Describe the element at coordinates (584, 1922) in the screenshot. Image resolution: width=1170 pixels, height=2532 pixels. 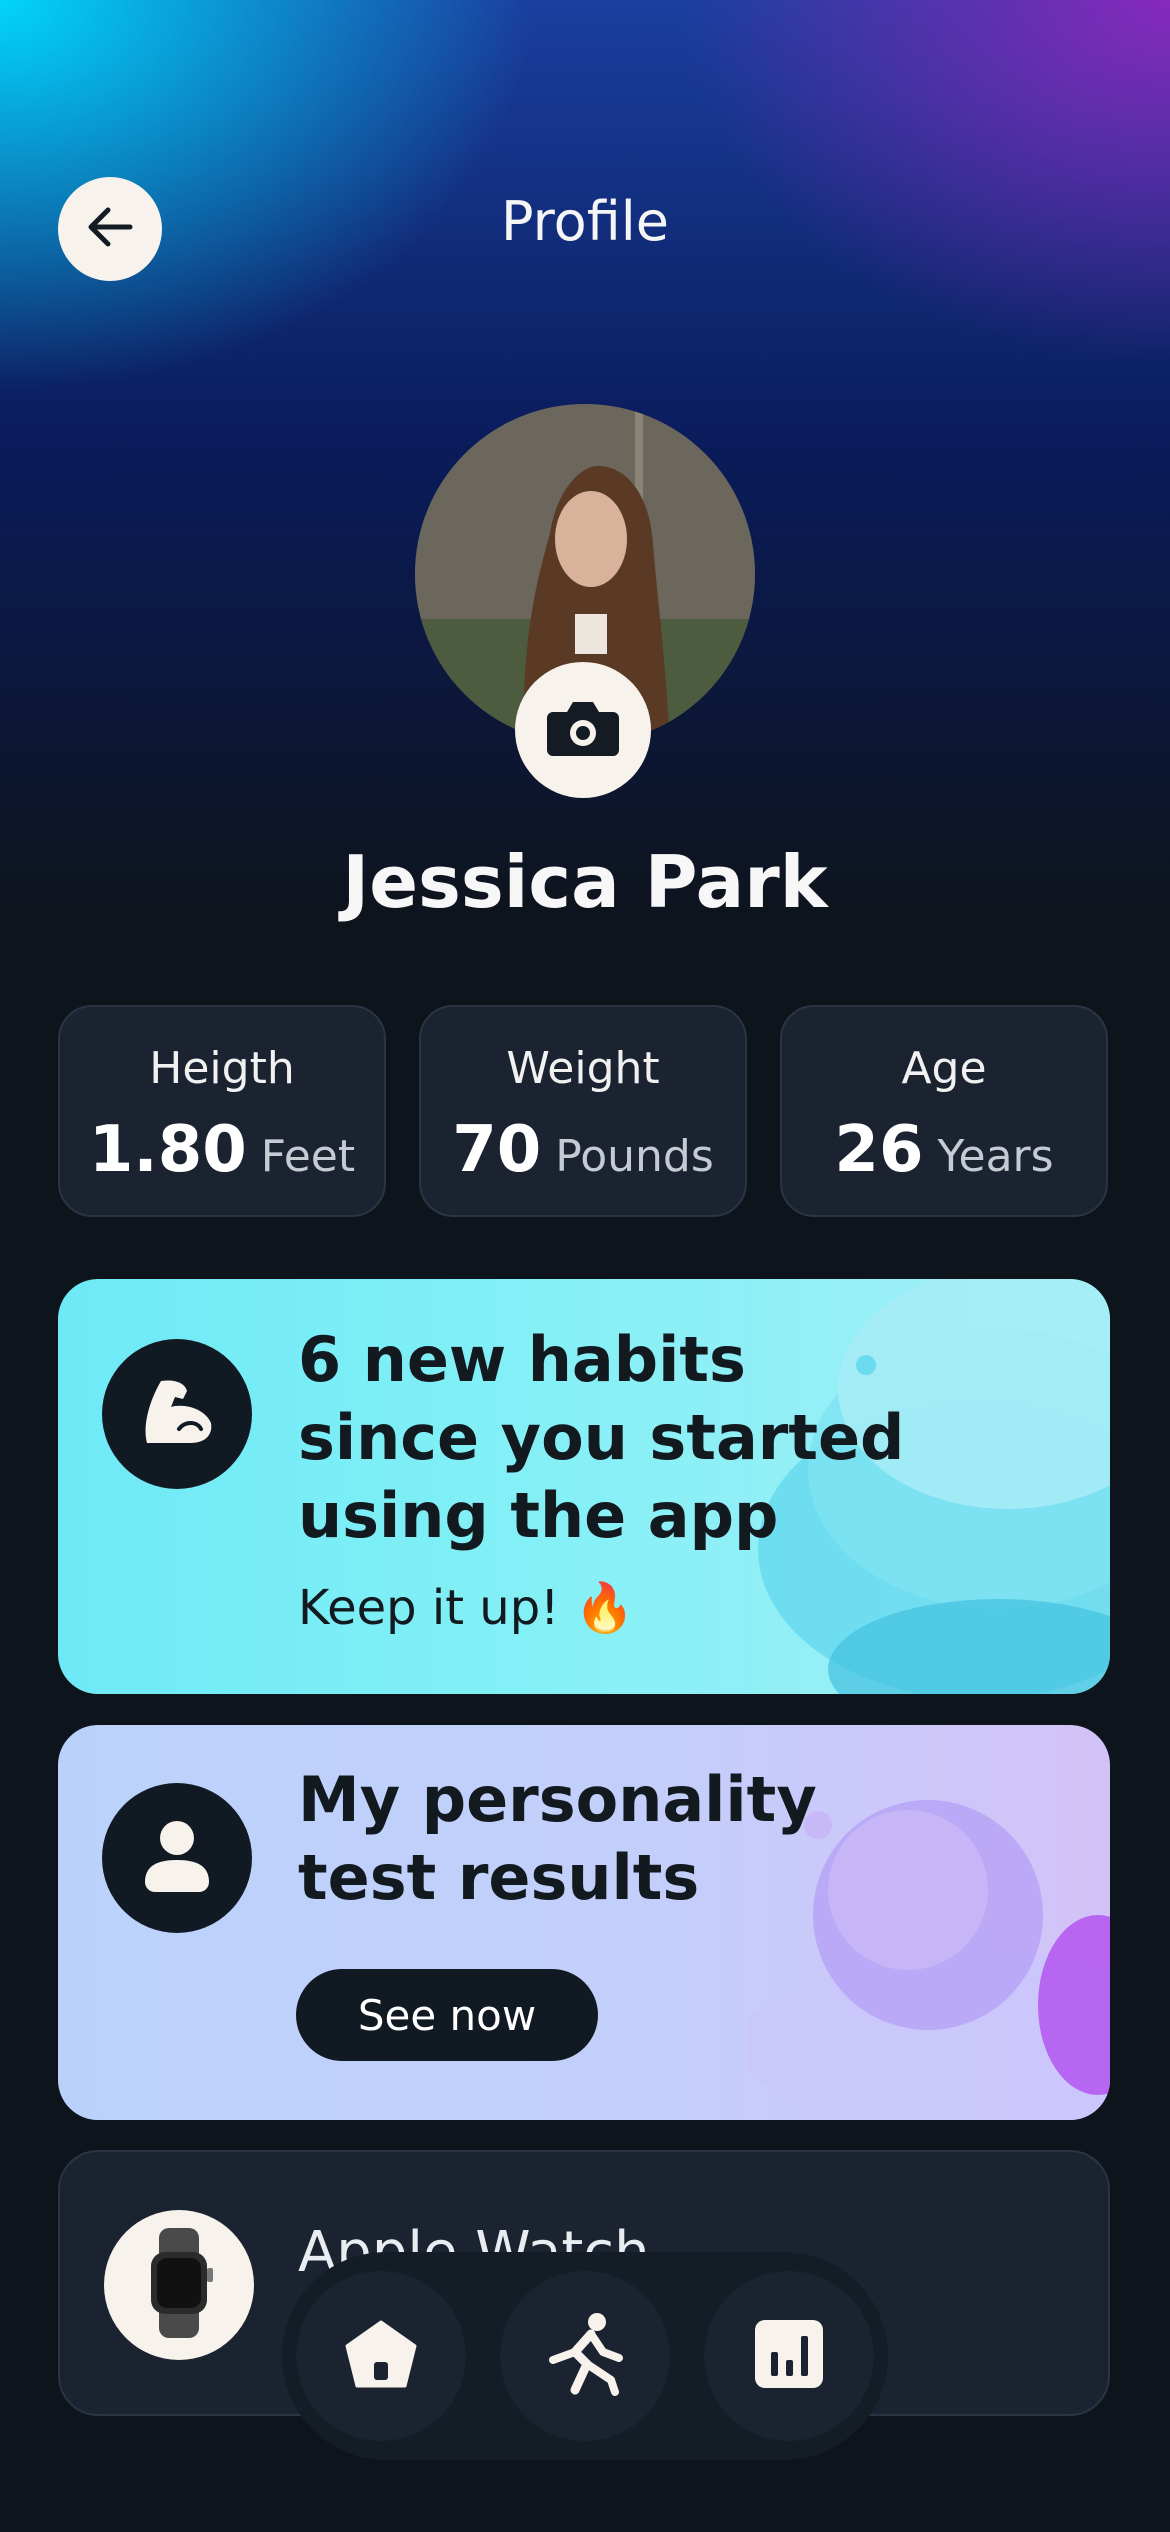
I see `personality-card: My personality test results` at that location.